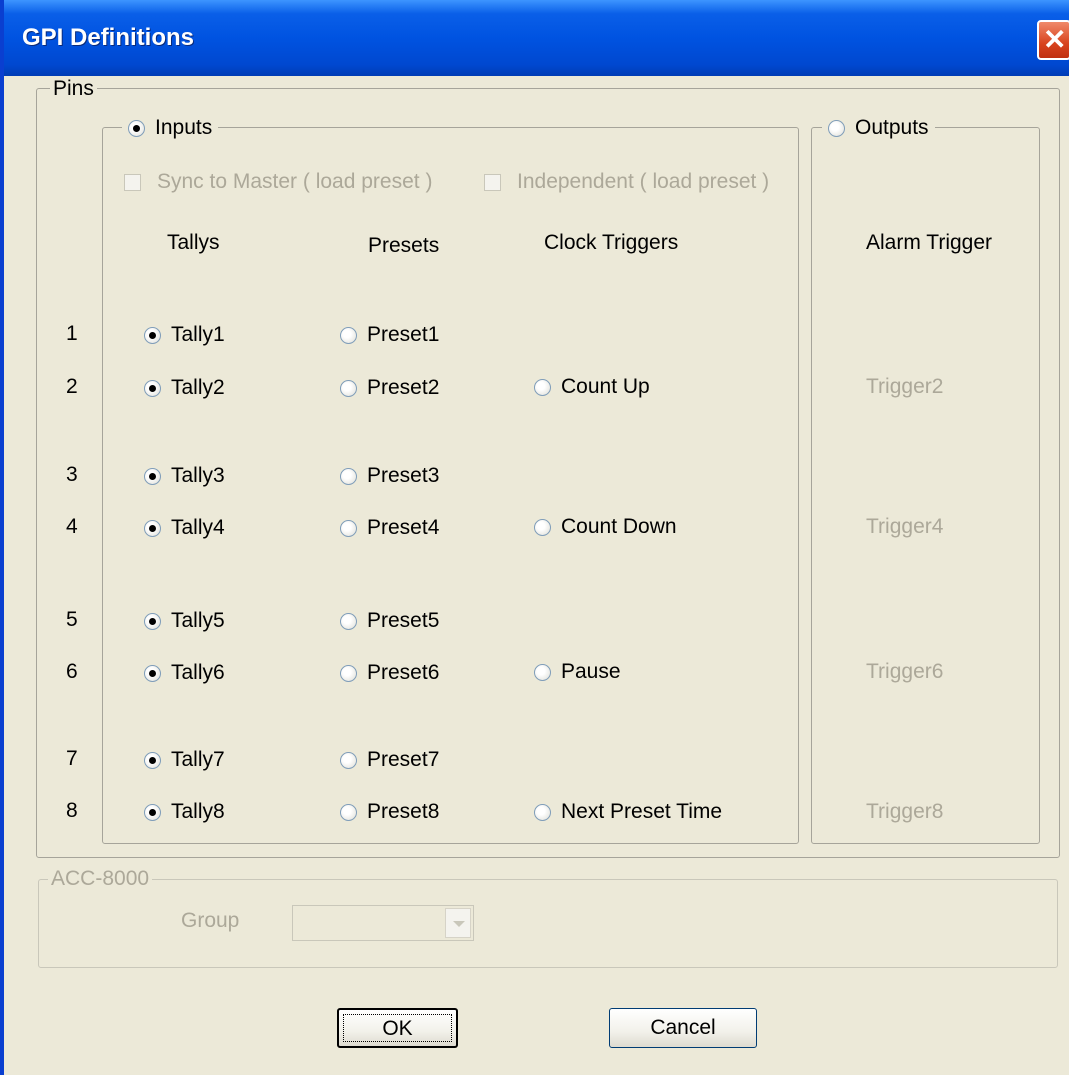 The height and width of the screenshot is (1075, 1069). I want to click on preset-label: Preset8, so click(403, 811).